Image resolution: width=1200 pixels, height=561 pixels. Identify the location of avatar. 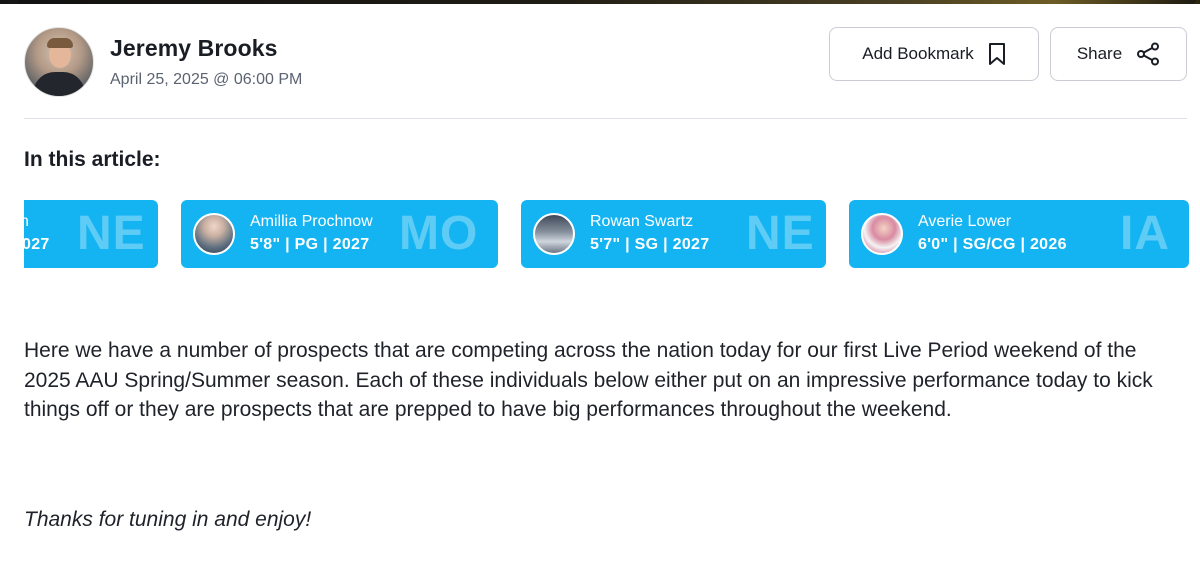
(59, 62).